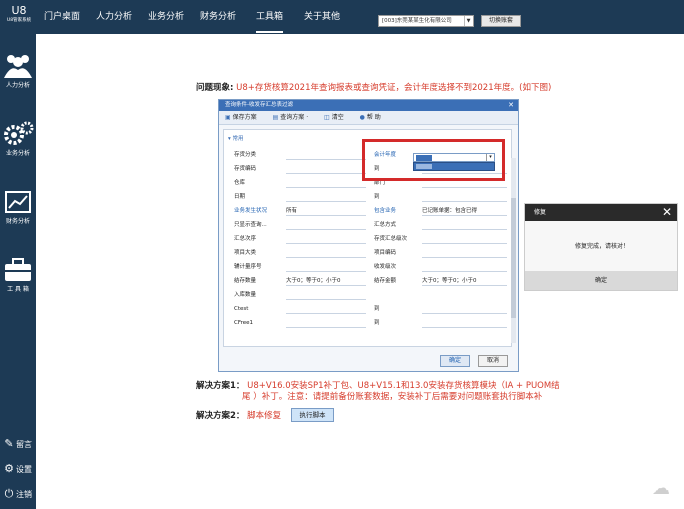 The height and width of the screenshot is (509, 684). I want to click on sidebar-settings-label: 设置, so click(24, 469).